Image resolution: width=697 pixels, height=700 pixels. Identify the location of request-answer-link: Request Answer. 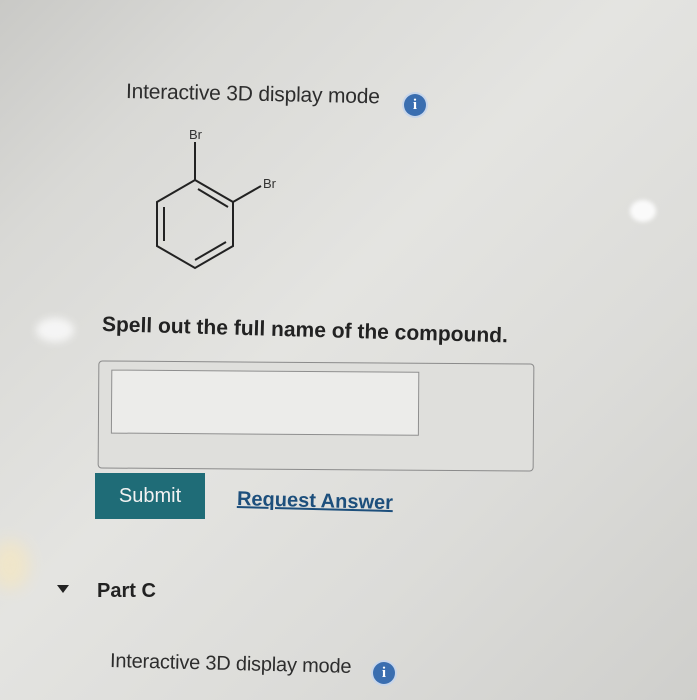
(315, 501).